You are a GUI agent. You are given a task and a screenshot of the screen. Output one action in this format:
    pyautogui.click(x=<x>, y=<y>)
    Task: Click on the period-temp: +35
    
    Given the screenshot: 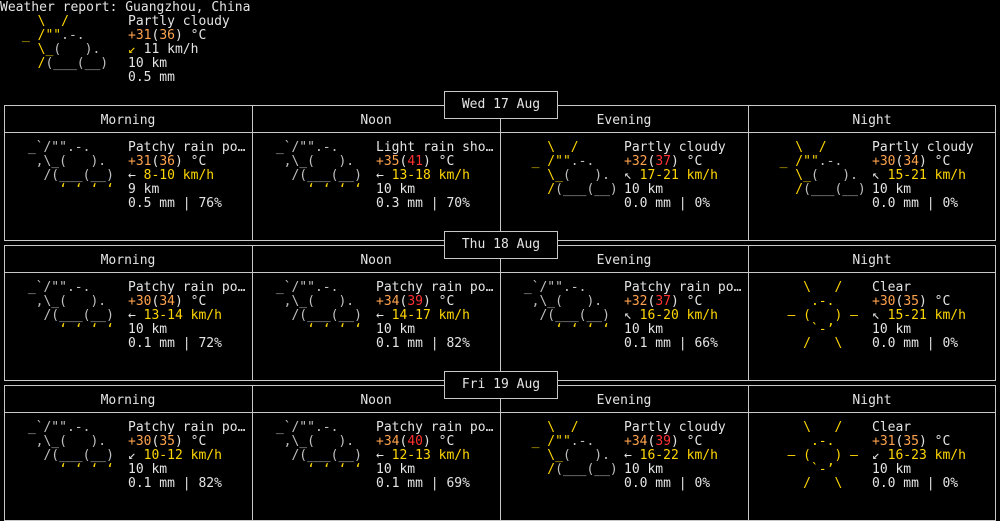 What is the action you would take?
    pyautogui.click(x=388, y=161)
    